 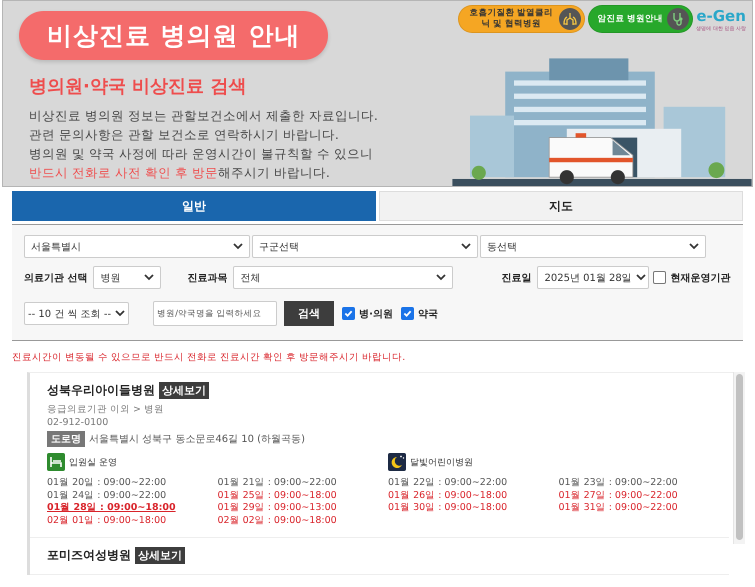 I want to click on schedule-entry: 01월 31일 : 09:00~22:00, so click(x=618, y=508).